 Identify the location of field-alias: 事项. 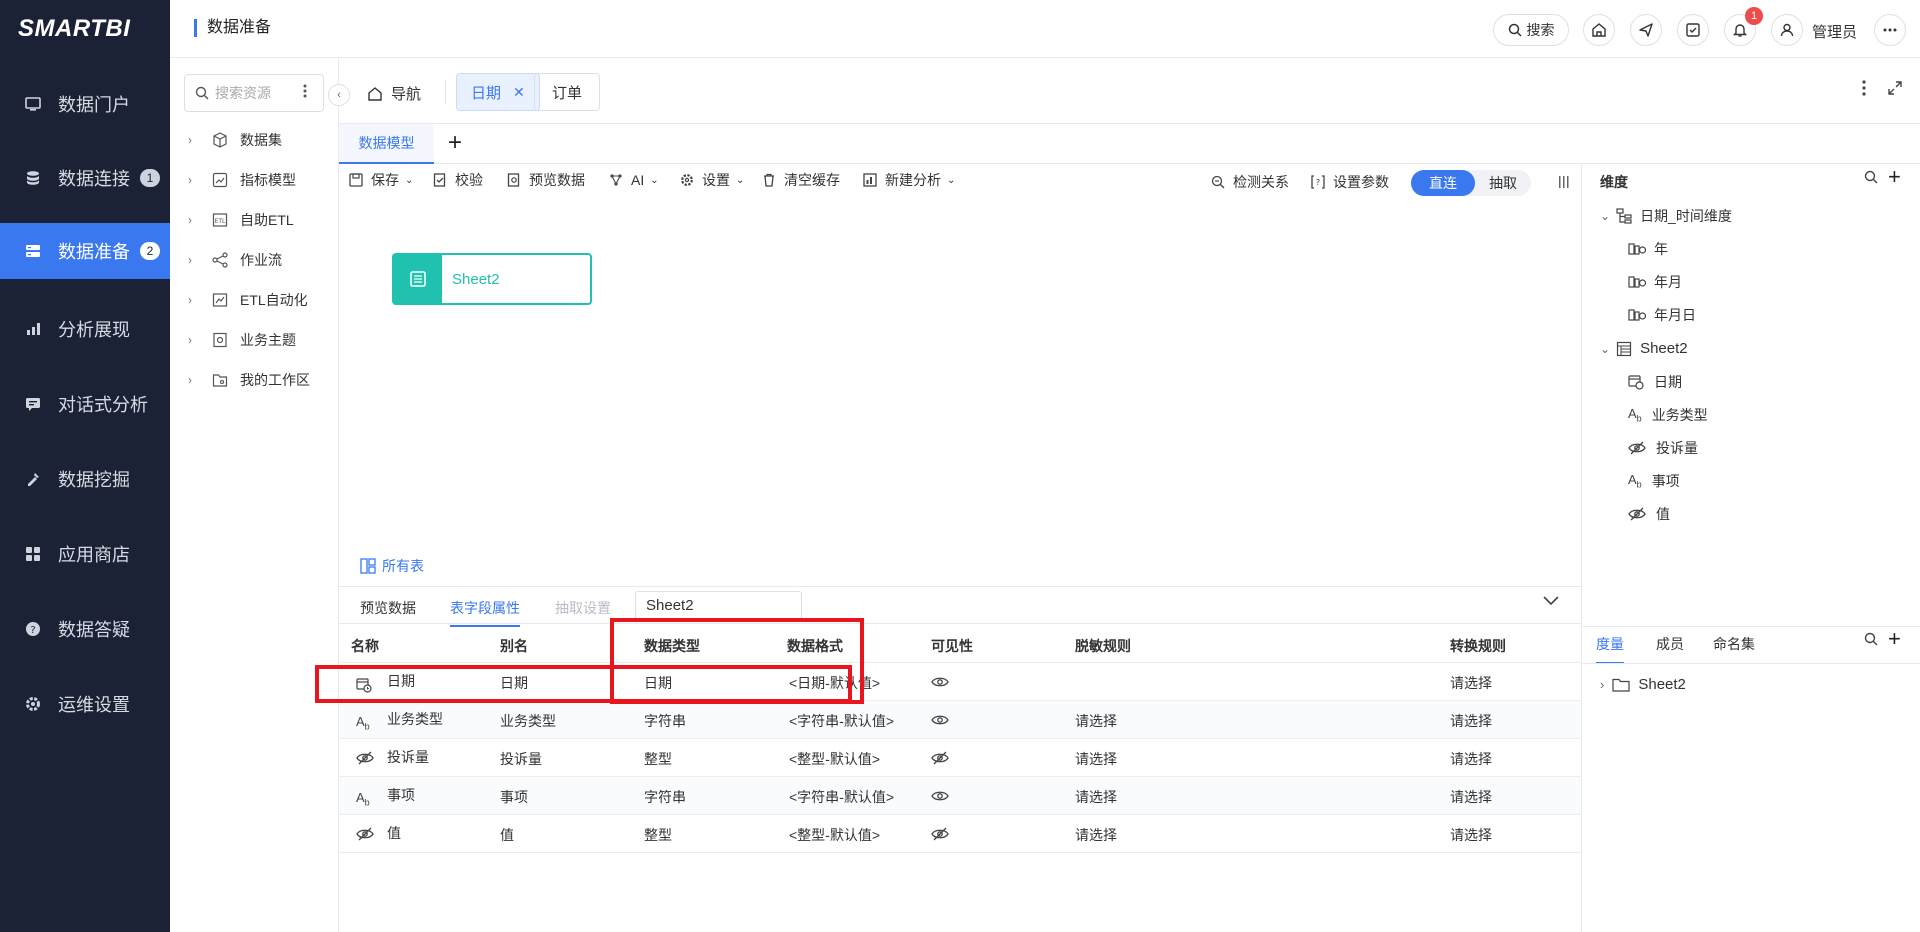
(514, 797).